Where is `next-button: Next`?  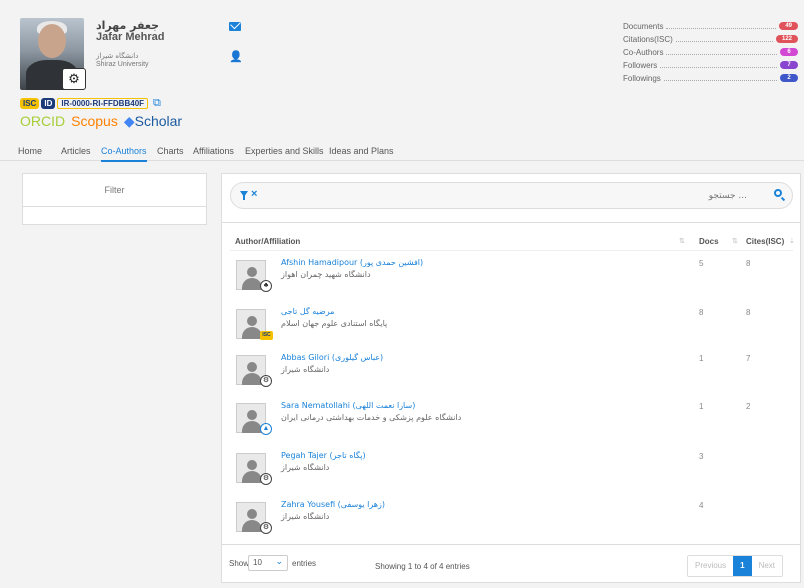
next-button: Next is located at coordinates (767, 566).